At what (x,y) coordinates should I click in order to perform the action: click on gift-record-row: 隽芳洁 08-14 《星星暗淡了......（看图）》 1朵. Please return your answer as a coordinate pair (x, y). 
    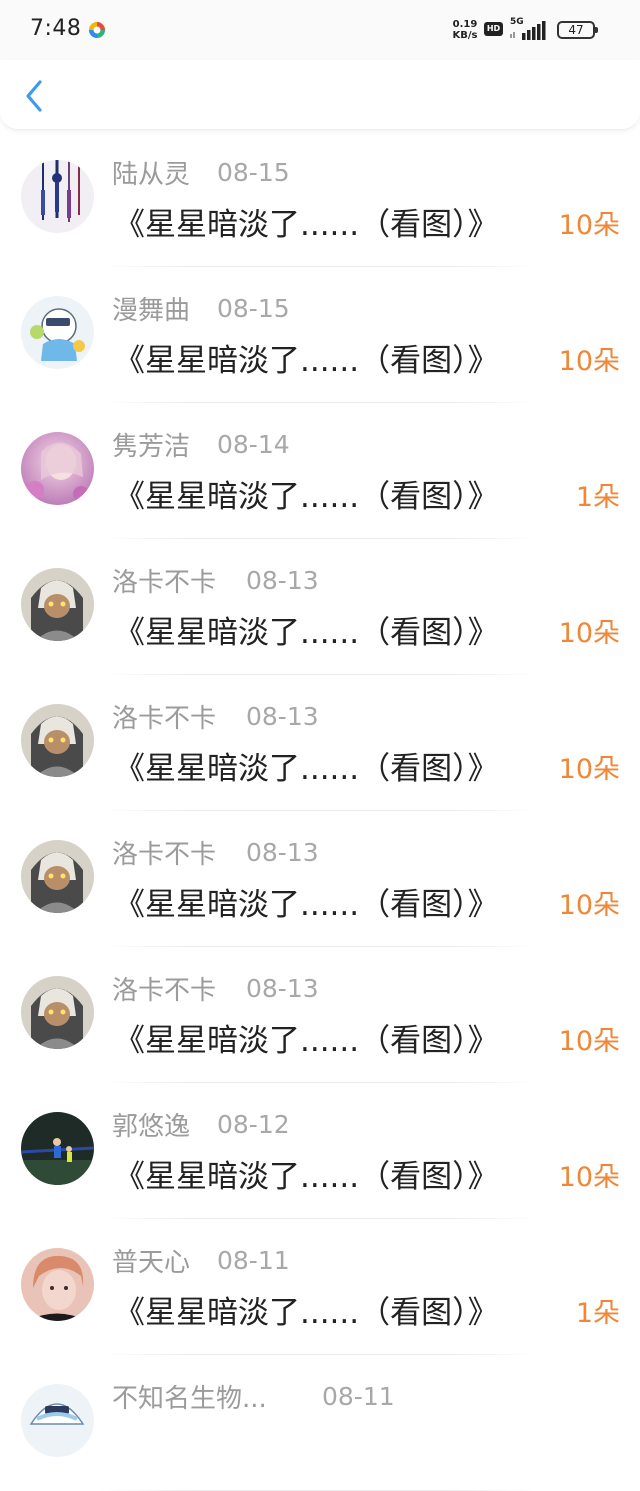
    Looking at the image, I should click on (320, 471).